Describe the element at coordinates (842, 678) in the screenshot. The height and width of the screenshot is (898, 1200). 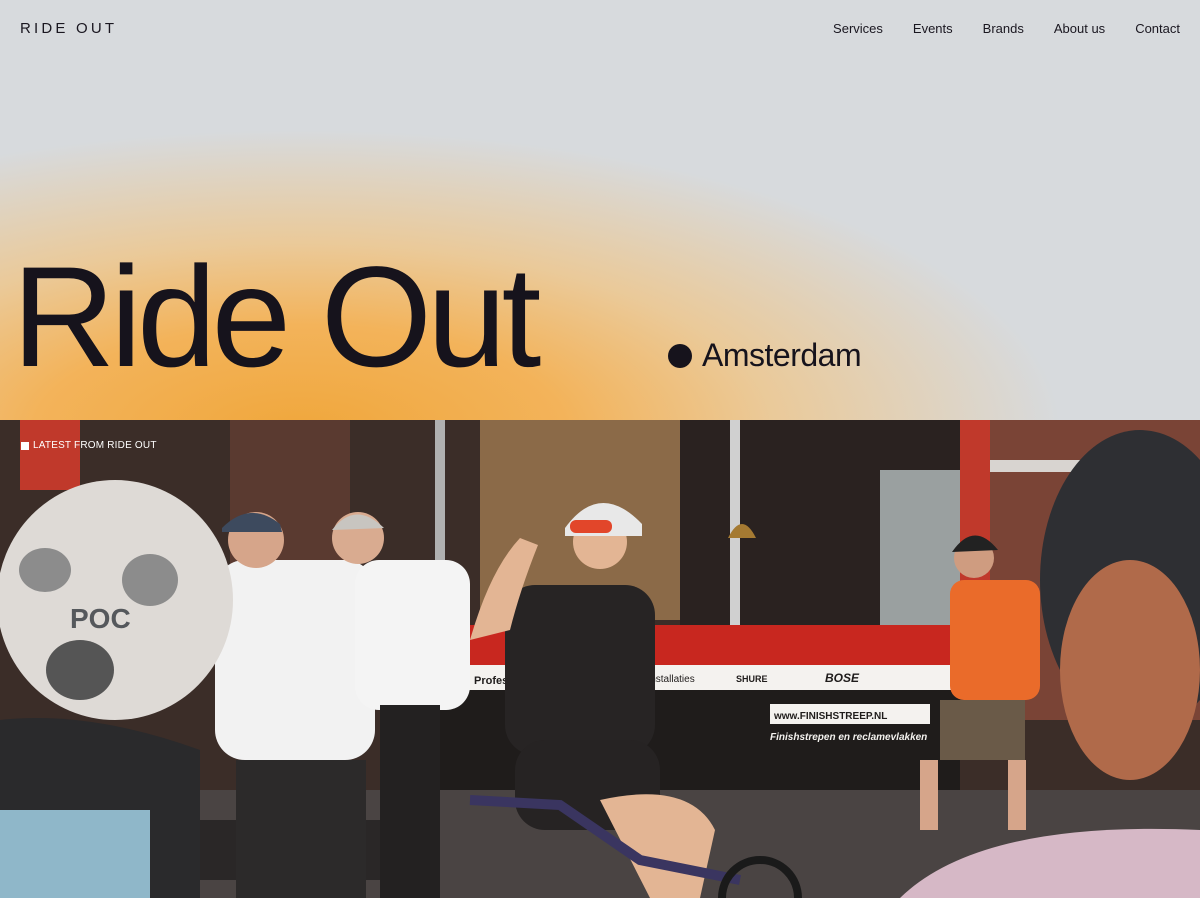
I see `sign-bose: BOSE` at that location.